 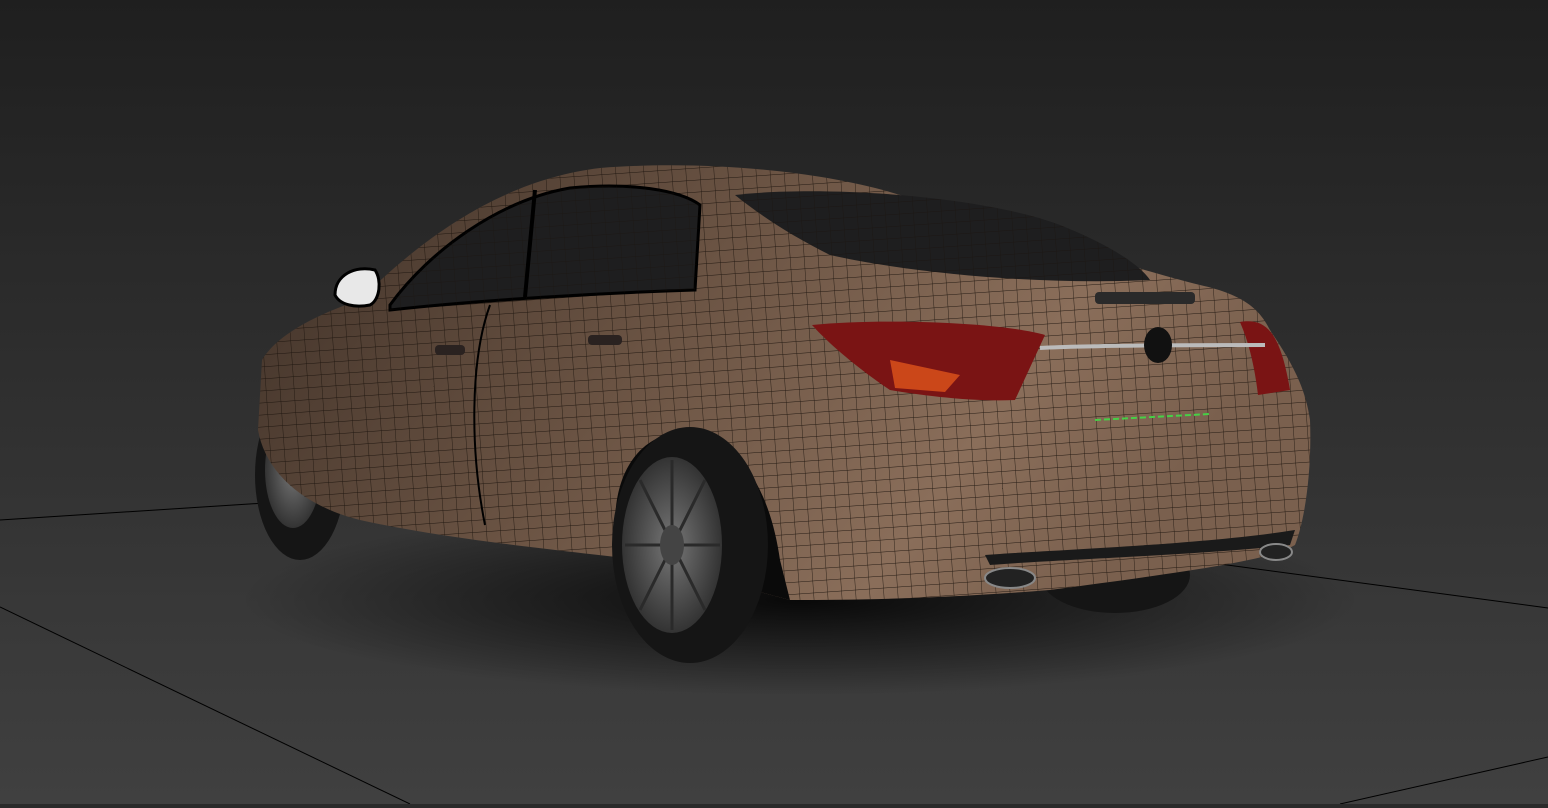 I want to click on brand-badge, so click(x=1158, y=345).